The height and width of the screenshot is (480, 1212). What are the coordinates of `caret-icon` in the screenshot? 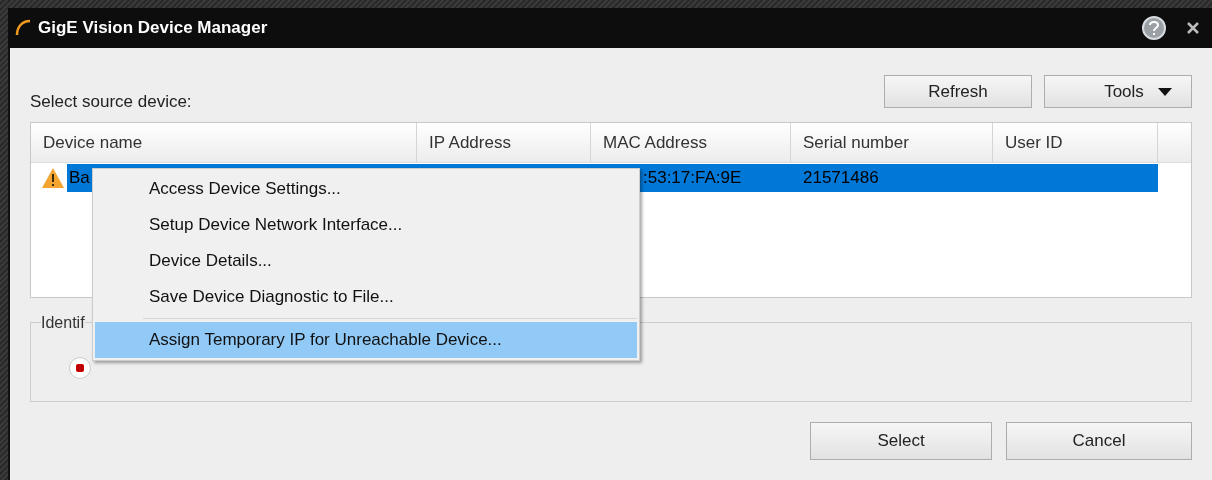 It's located at (1164, 91).